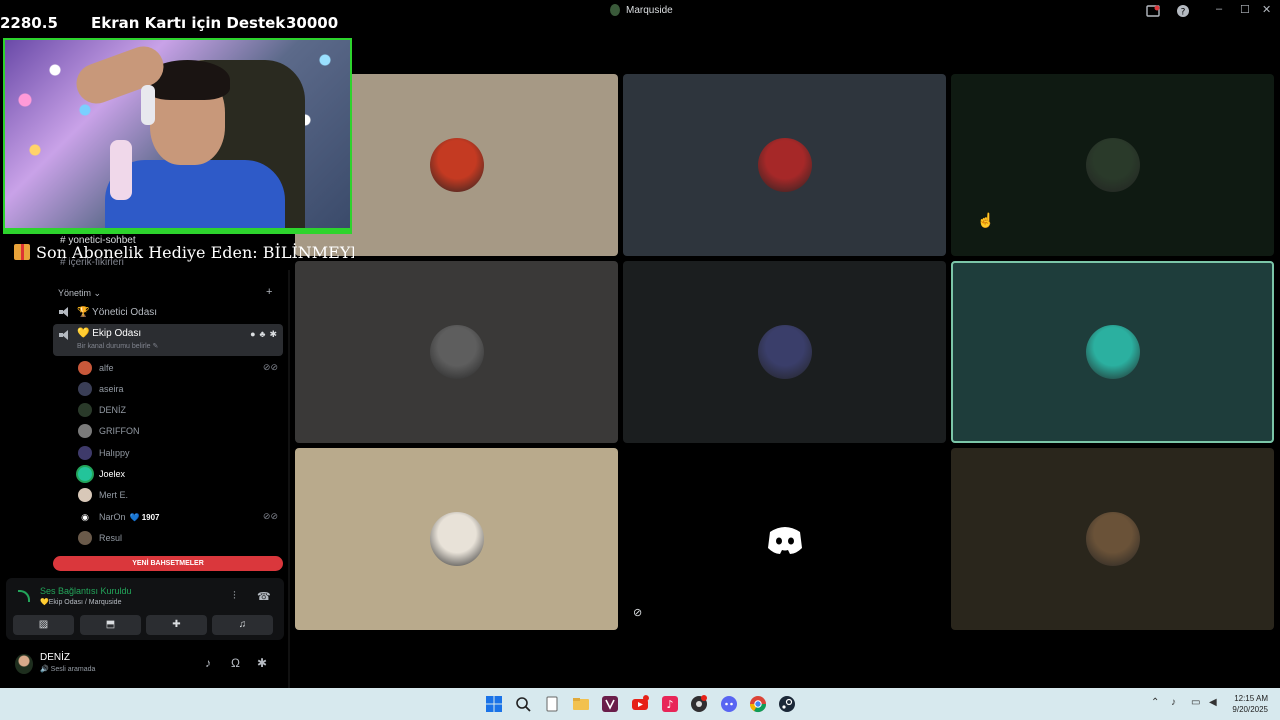 This screenshot has height=720, width=1280. I want to click on search-icon, so click(523, 704).